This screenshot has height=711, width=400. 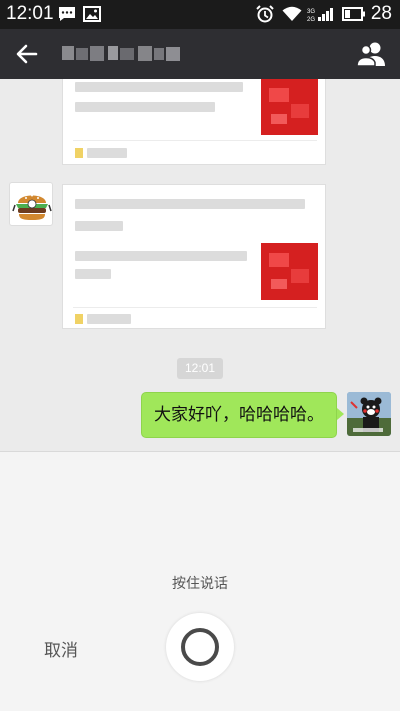 What do you see at coordinates (239, 415) in the screenshot?
I see `message-bubble-self: 大家好吖，哈哈哈哈。` at bounding box center [239, 415].